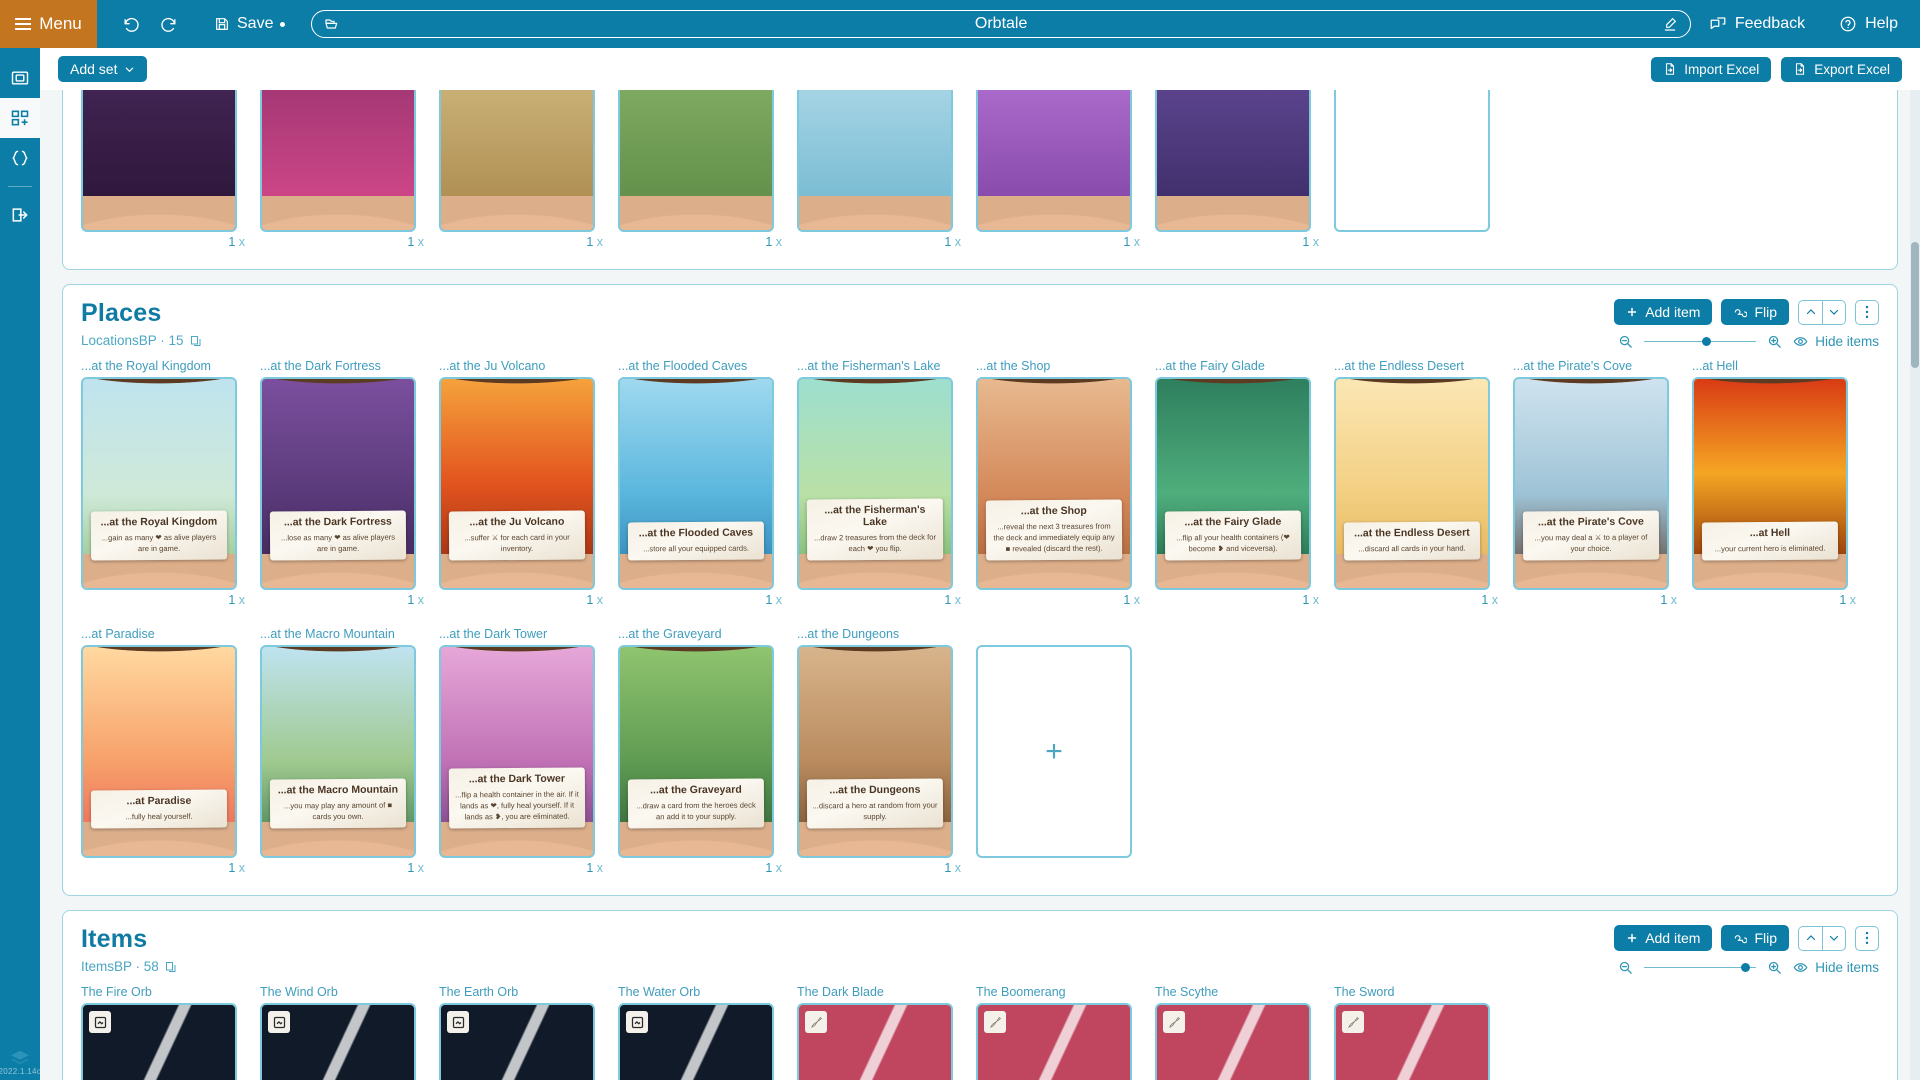 This screenshot has width=1920, height=1080. I want to click on scrollbar-thumb, so click(1915, 305).